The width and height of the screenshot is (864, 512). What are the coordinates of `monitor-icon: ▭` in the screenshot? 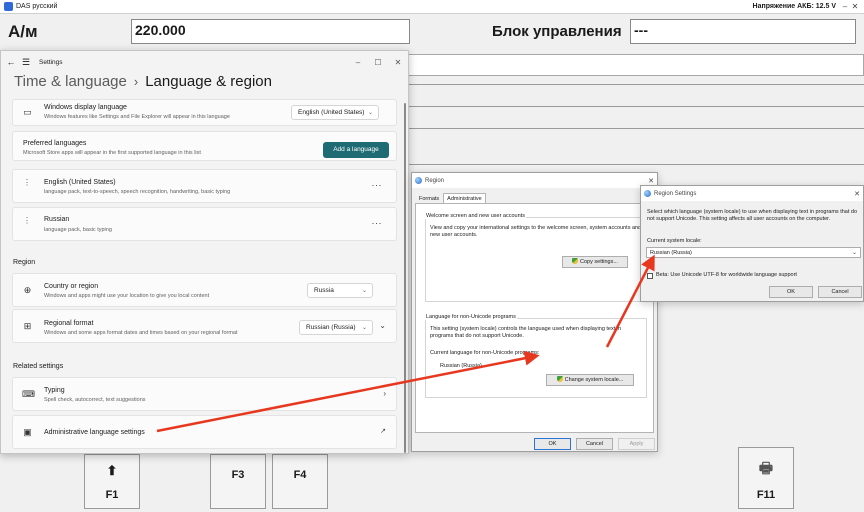 It's located at (27, 112).